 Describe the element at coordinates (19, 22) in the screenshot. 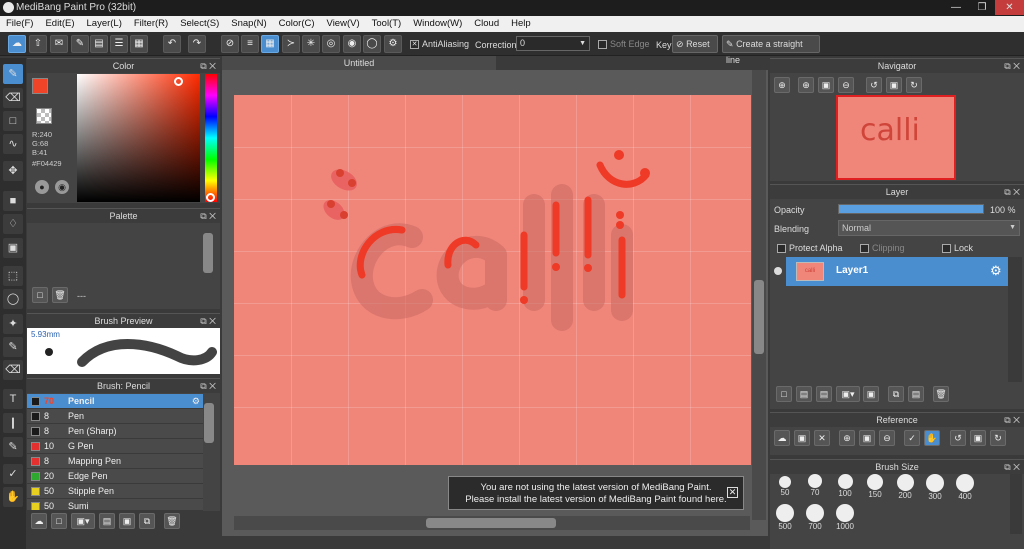

I see `menu-file: File(F)` at that location.